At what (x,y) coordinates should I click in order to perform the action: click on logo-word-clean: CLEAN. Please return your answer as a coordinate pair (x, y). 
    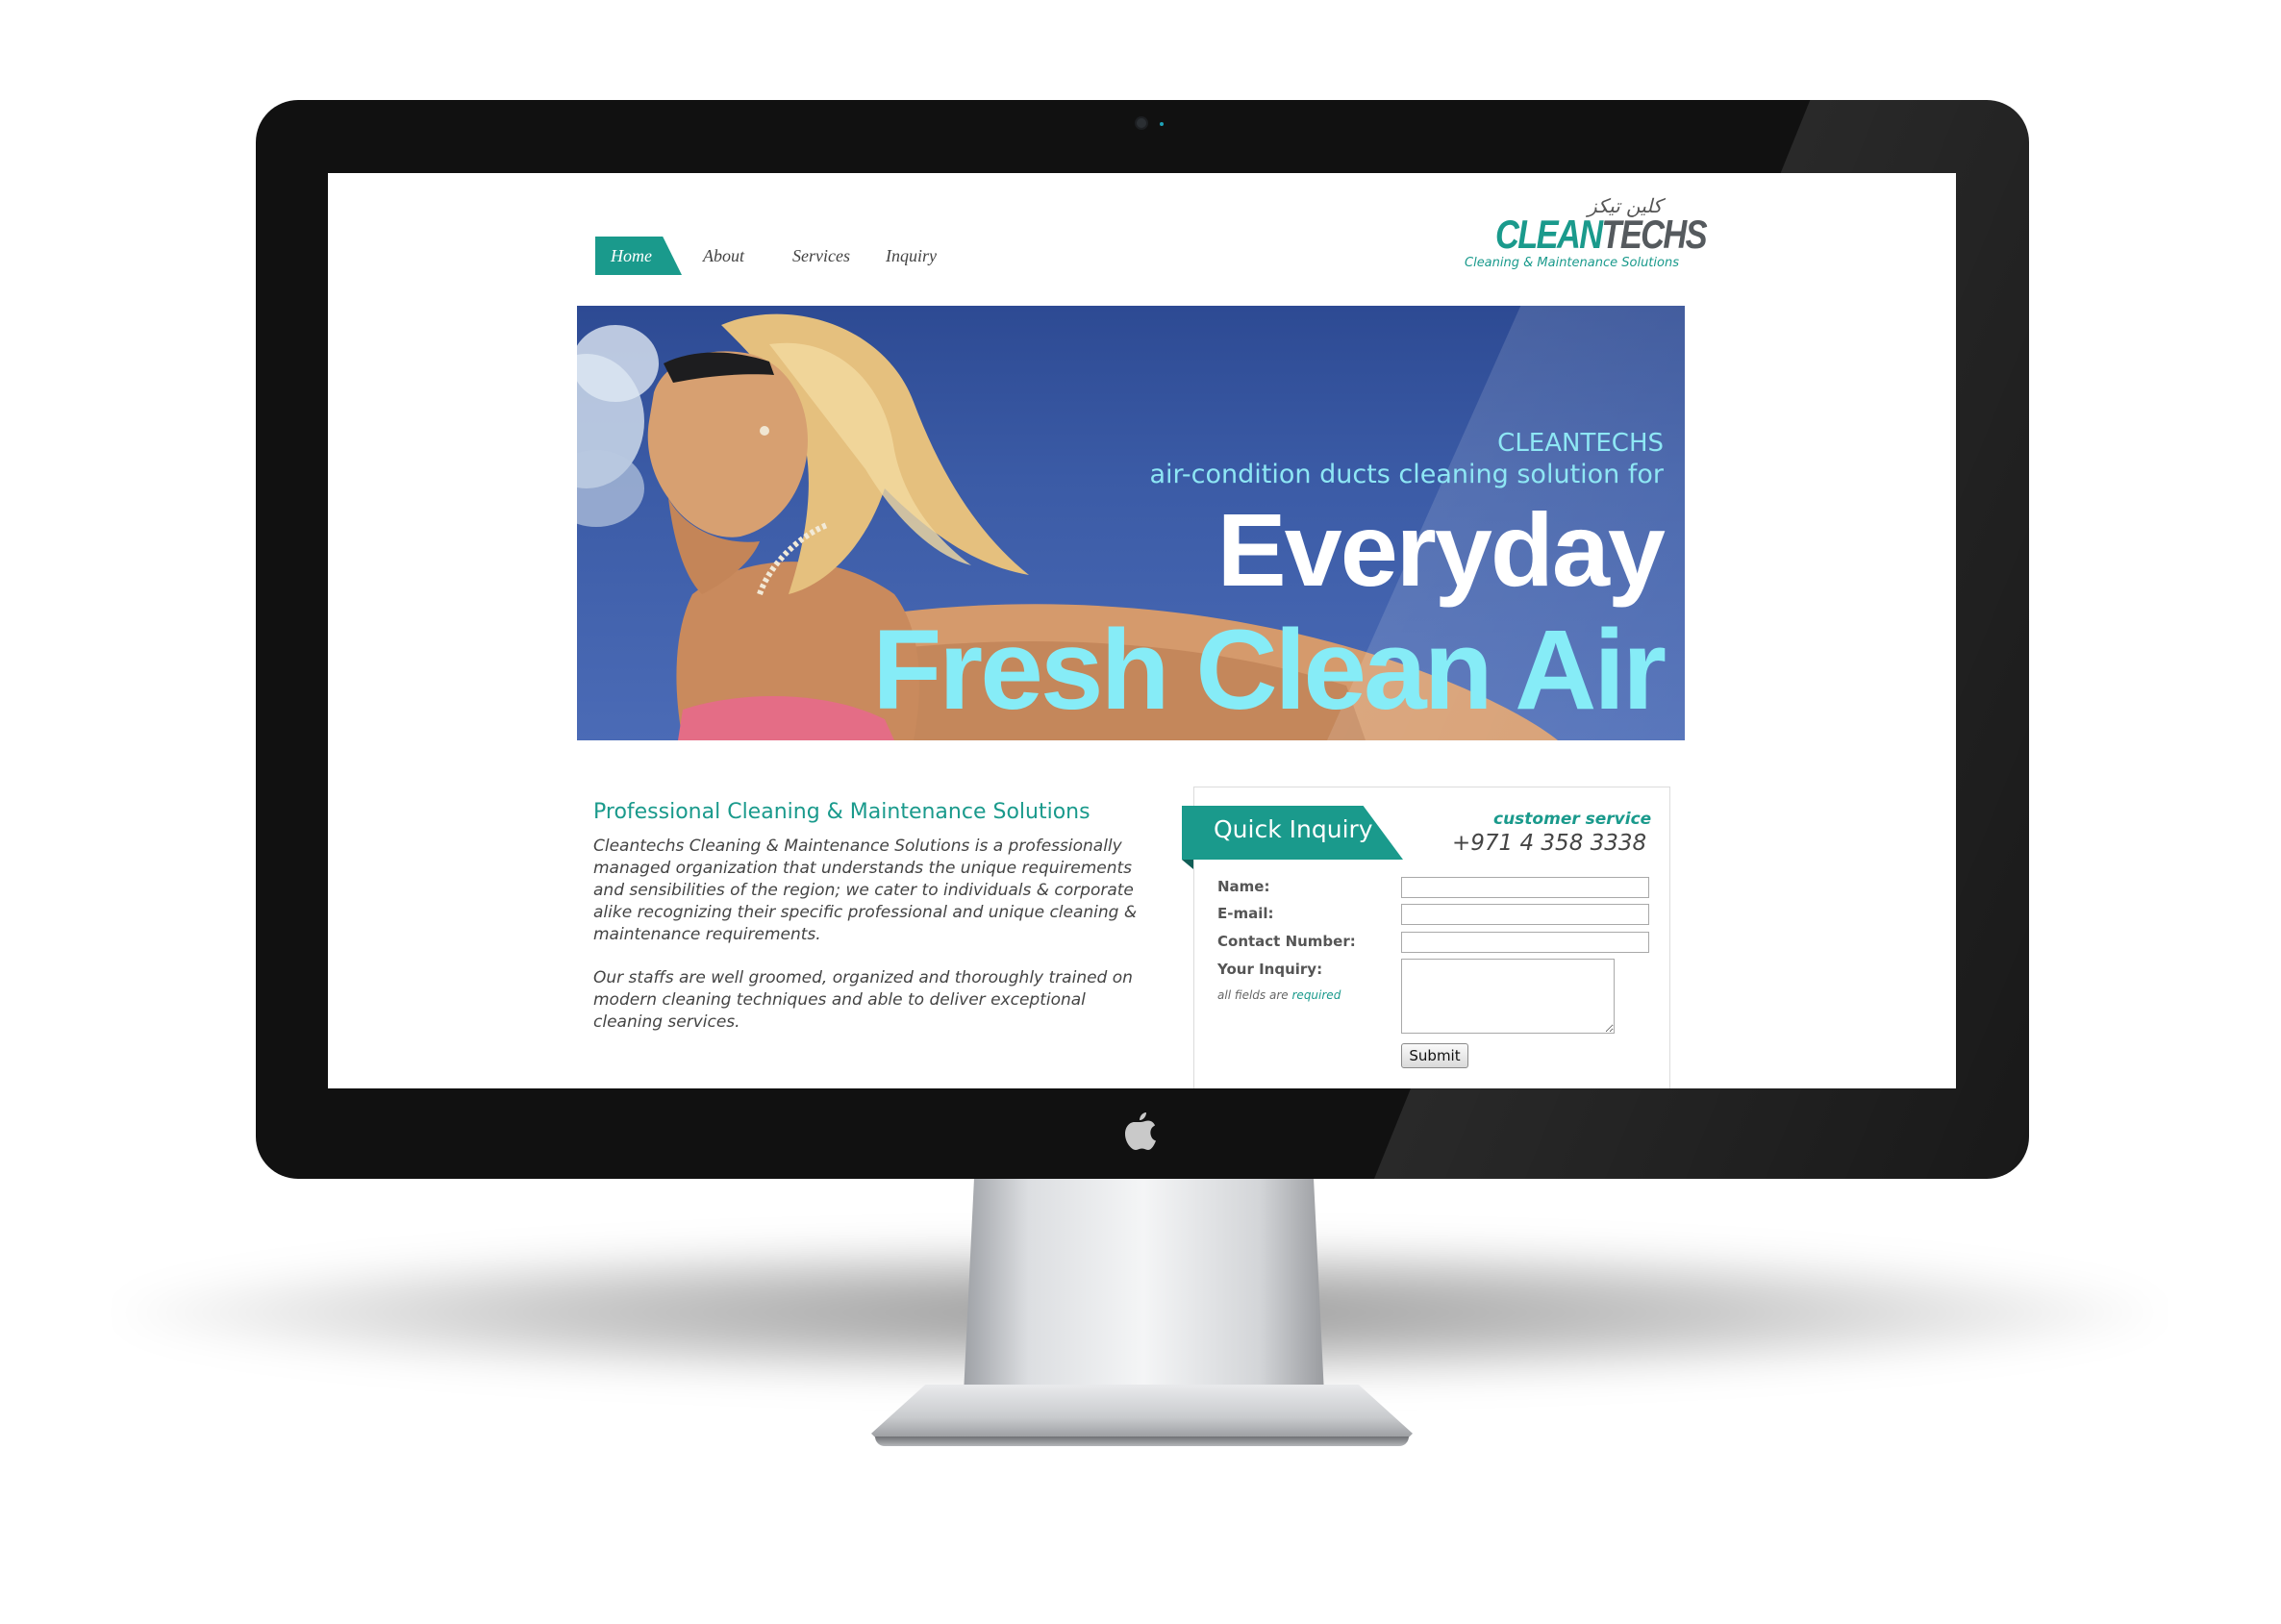
    Looking at the image, I should click on (1549, 234).